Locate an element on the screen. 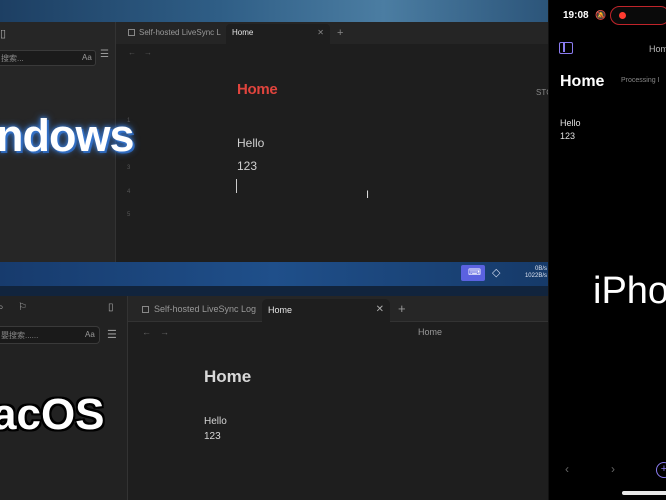 This screenshot has height=500, width=666. mouse-ibeam-cursor: I is located at coordinates (368, 195).